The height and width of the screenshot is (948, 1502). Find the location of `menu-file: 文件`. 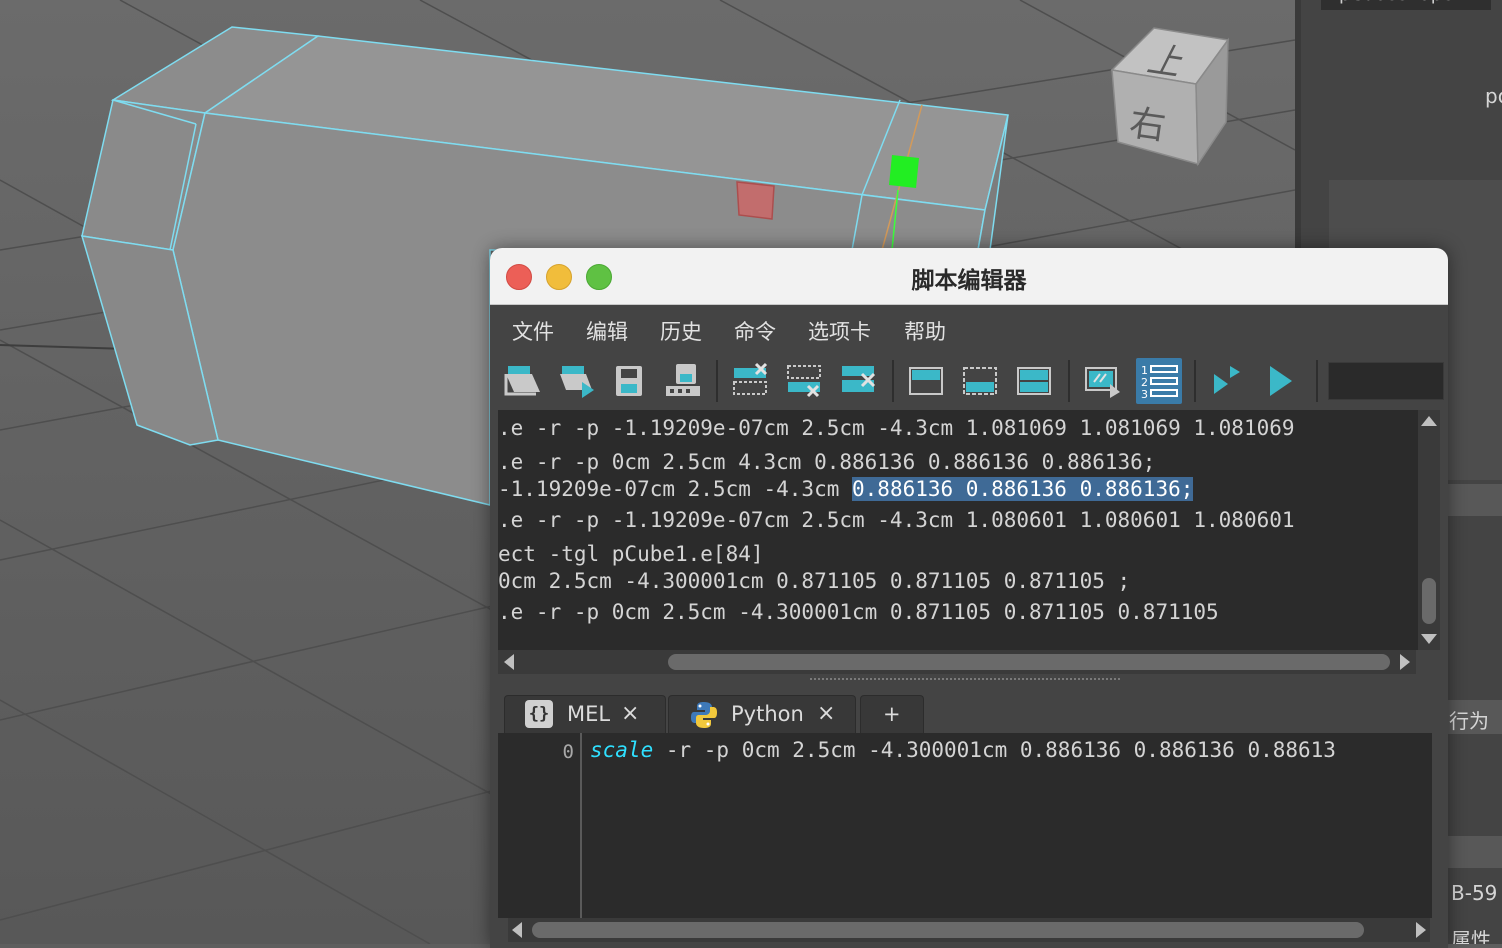

menu-file: 文件 is located at coordinates (533, 331).